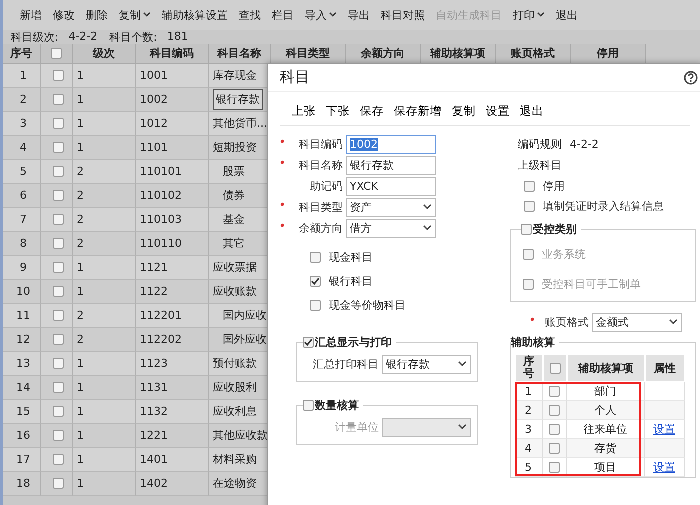 The width and height of the screenshot is (700, 505). What do you see at coordinates (591, 284) in the screenshot?
I see `checkbox-label: 受控科目可手工制单` at bounding box center [591, 284].